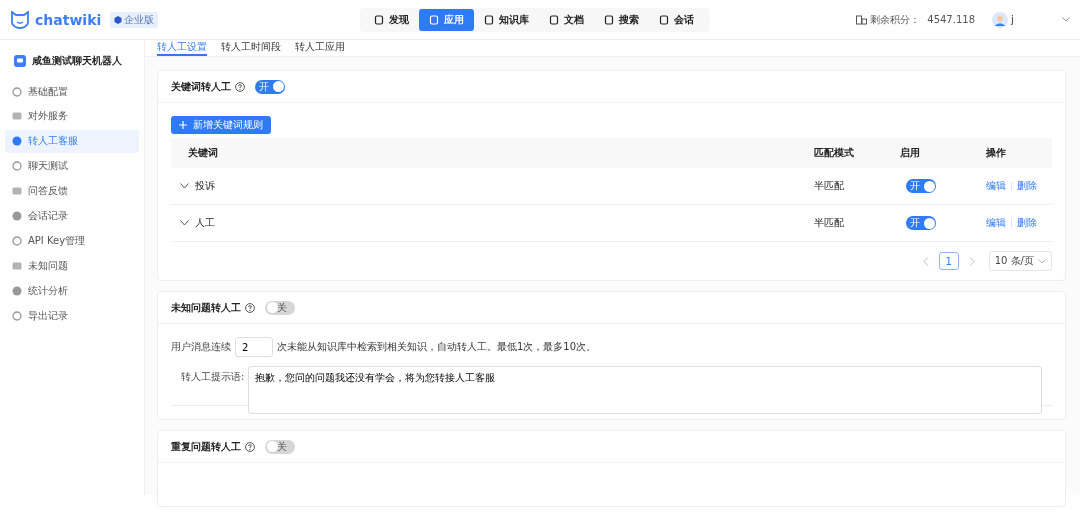 This screenshot has height=512, width=1080. I want to click on nav-tab: 知识库, so click(506, 19).